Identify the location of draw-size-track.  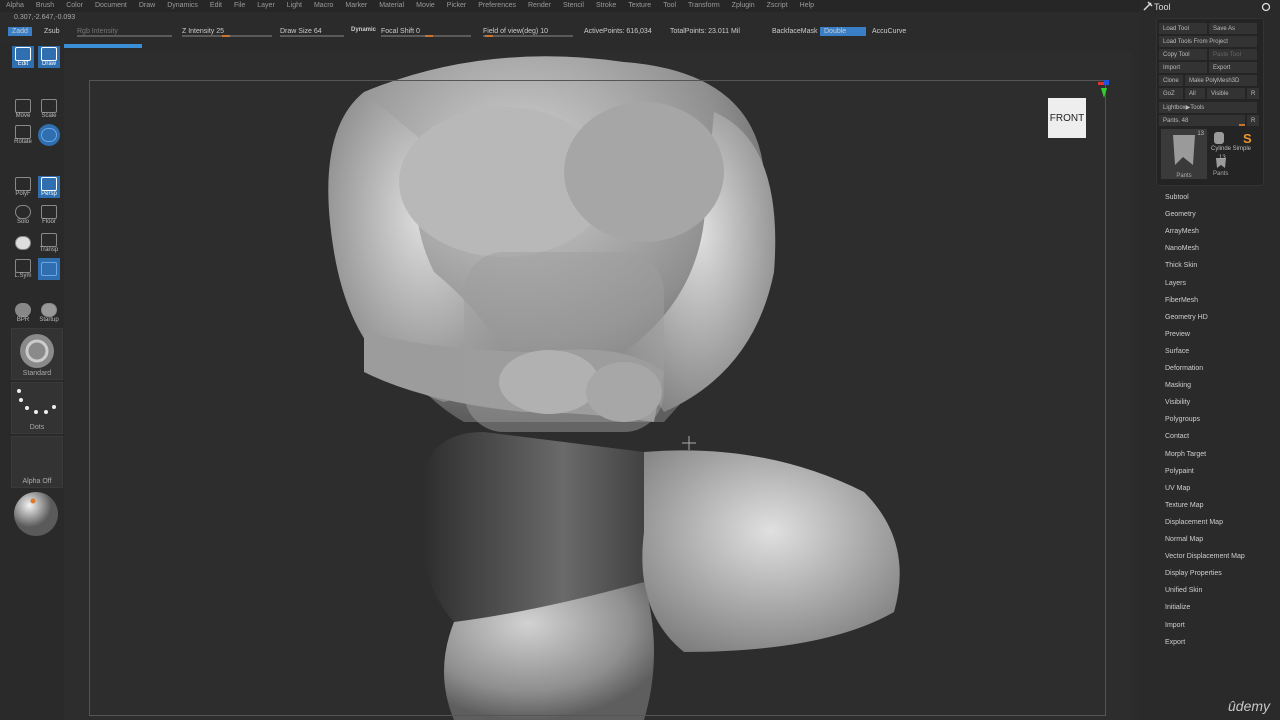
(312, 36).